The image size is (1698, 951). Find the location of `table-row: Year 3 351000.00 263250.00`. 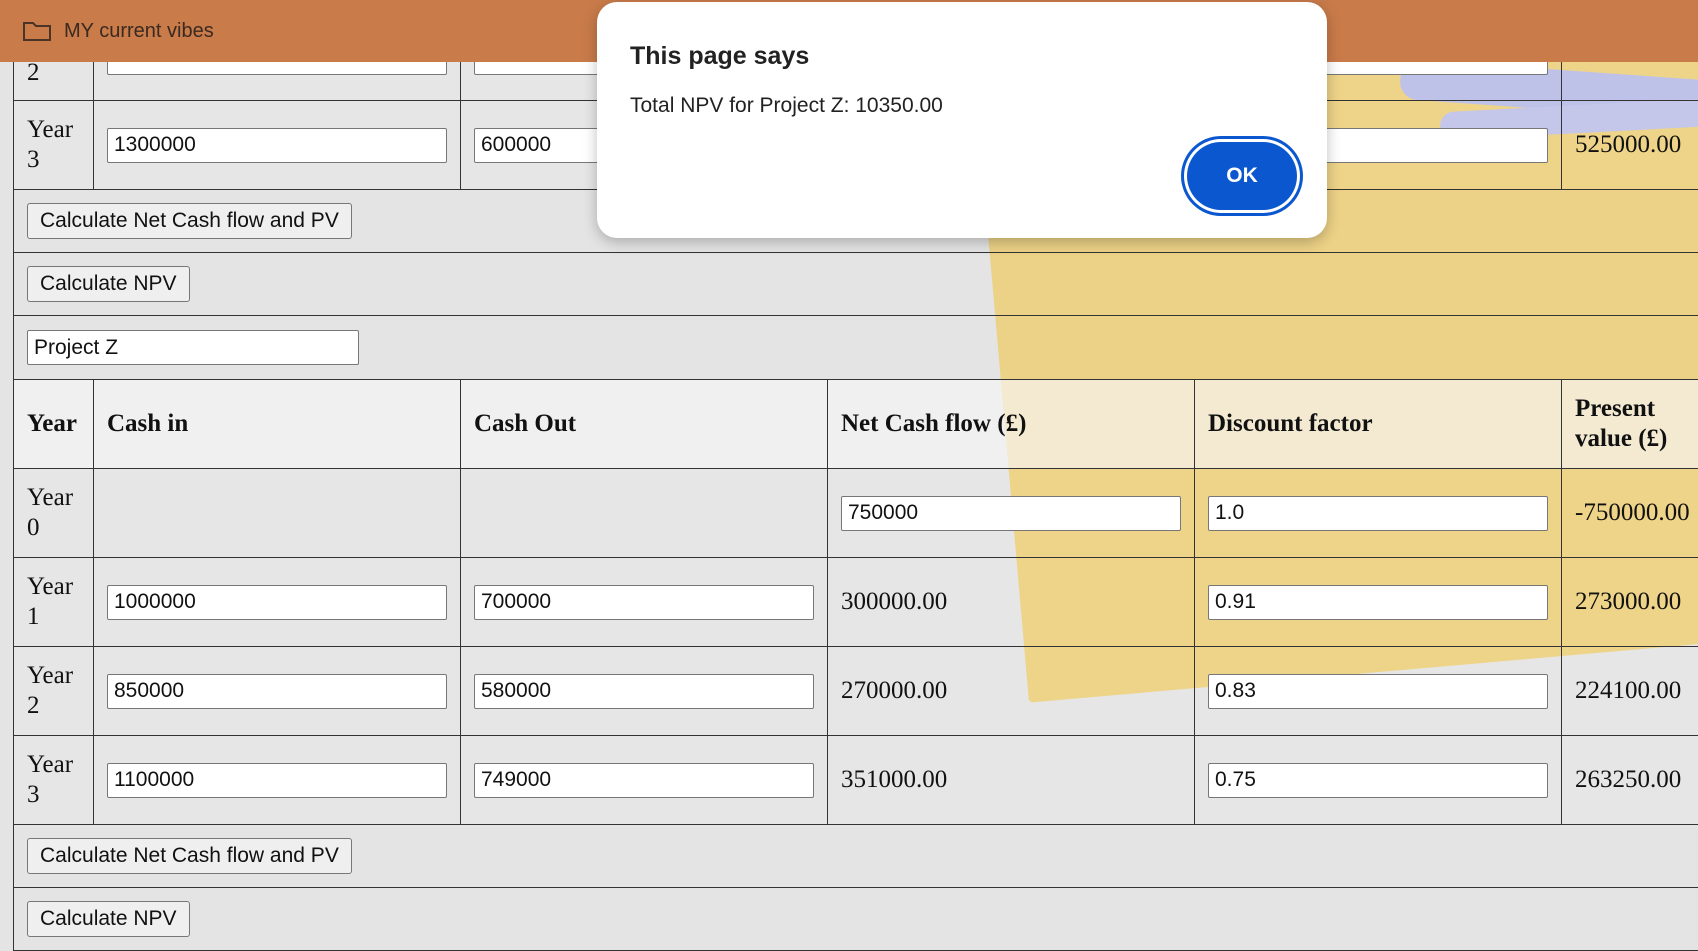

table-row: Year 3 351000.00 263250.00 is located at coordinates (856, 780).